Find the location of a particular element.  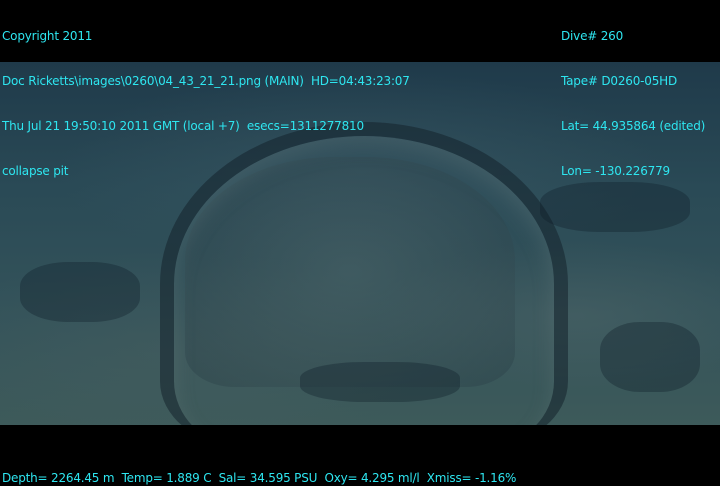

dive-number: Dive# 260 is located at coordinates (592, 36).